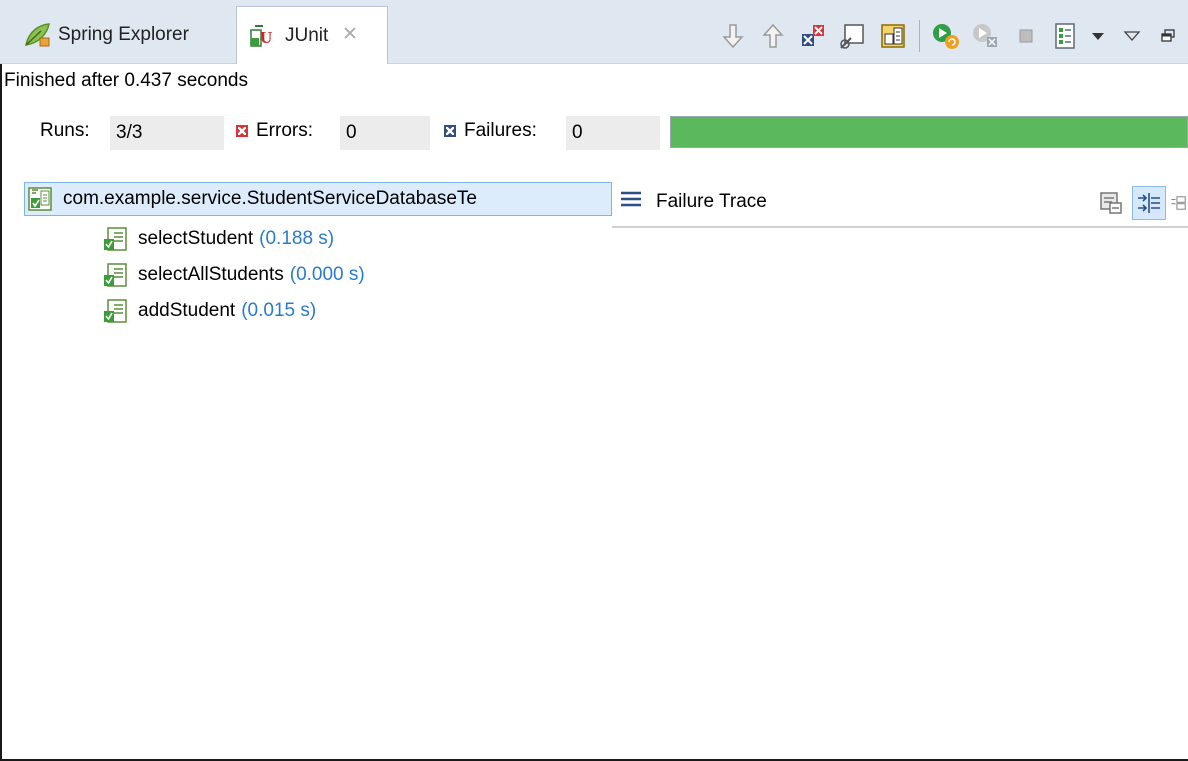 The width and height of the screenshot is (1188, 761). I want to click on show-failures-only-icon, so click(813, 36).